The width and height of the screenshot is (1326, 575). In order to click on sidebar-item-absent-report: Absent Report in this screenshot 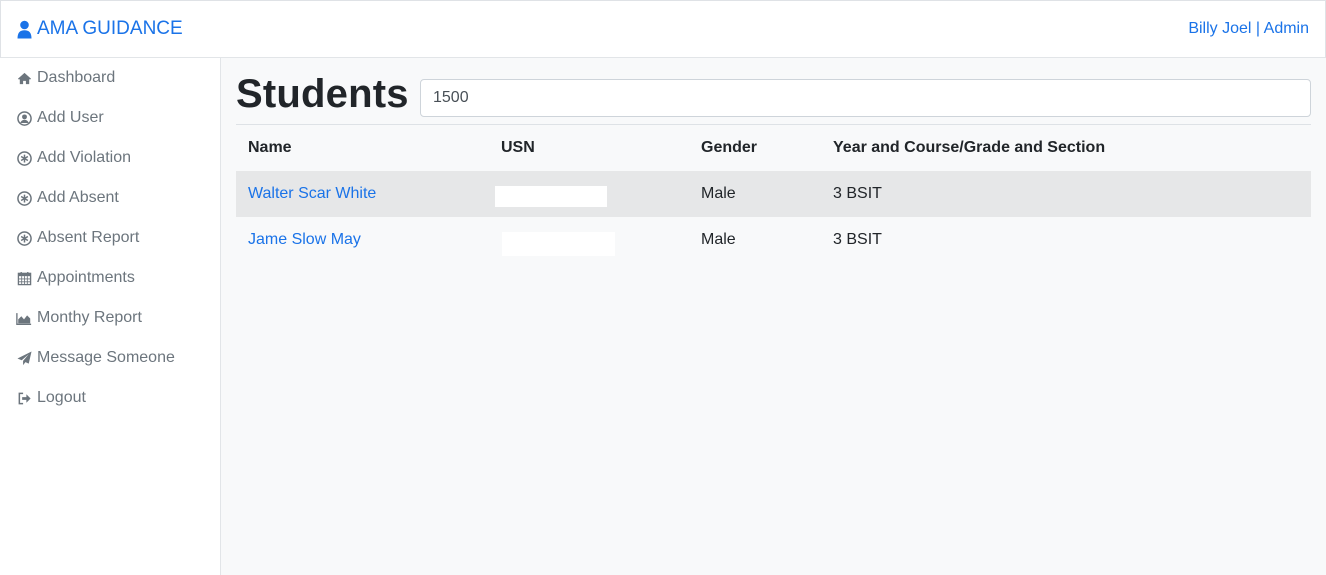, I will do `click(77, 238)`.